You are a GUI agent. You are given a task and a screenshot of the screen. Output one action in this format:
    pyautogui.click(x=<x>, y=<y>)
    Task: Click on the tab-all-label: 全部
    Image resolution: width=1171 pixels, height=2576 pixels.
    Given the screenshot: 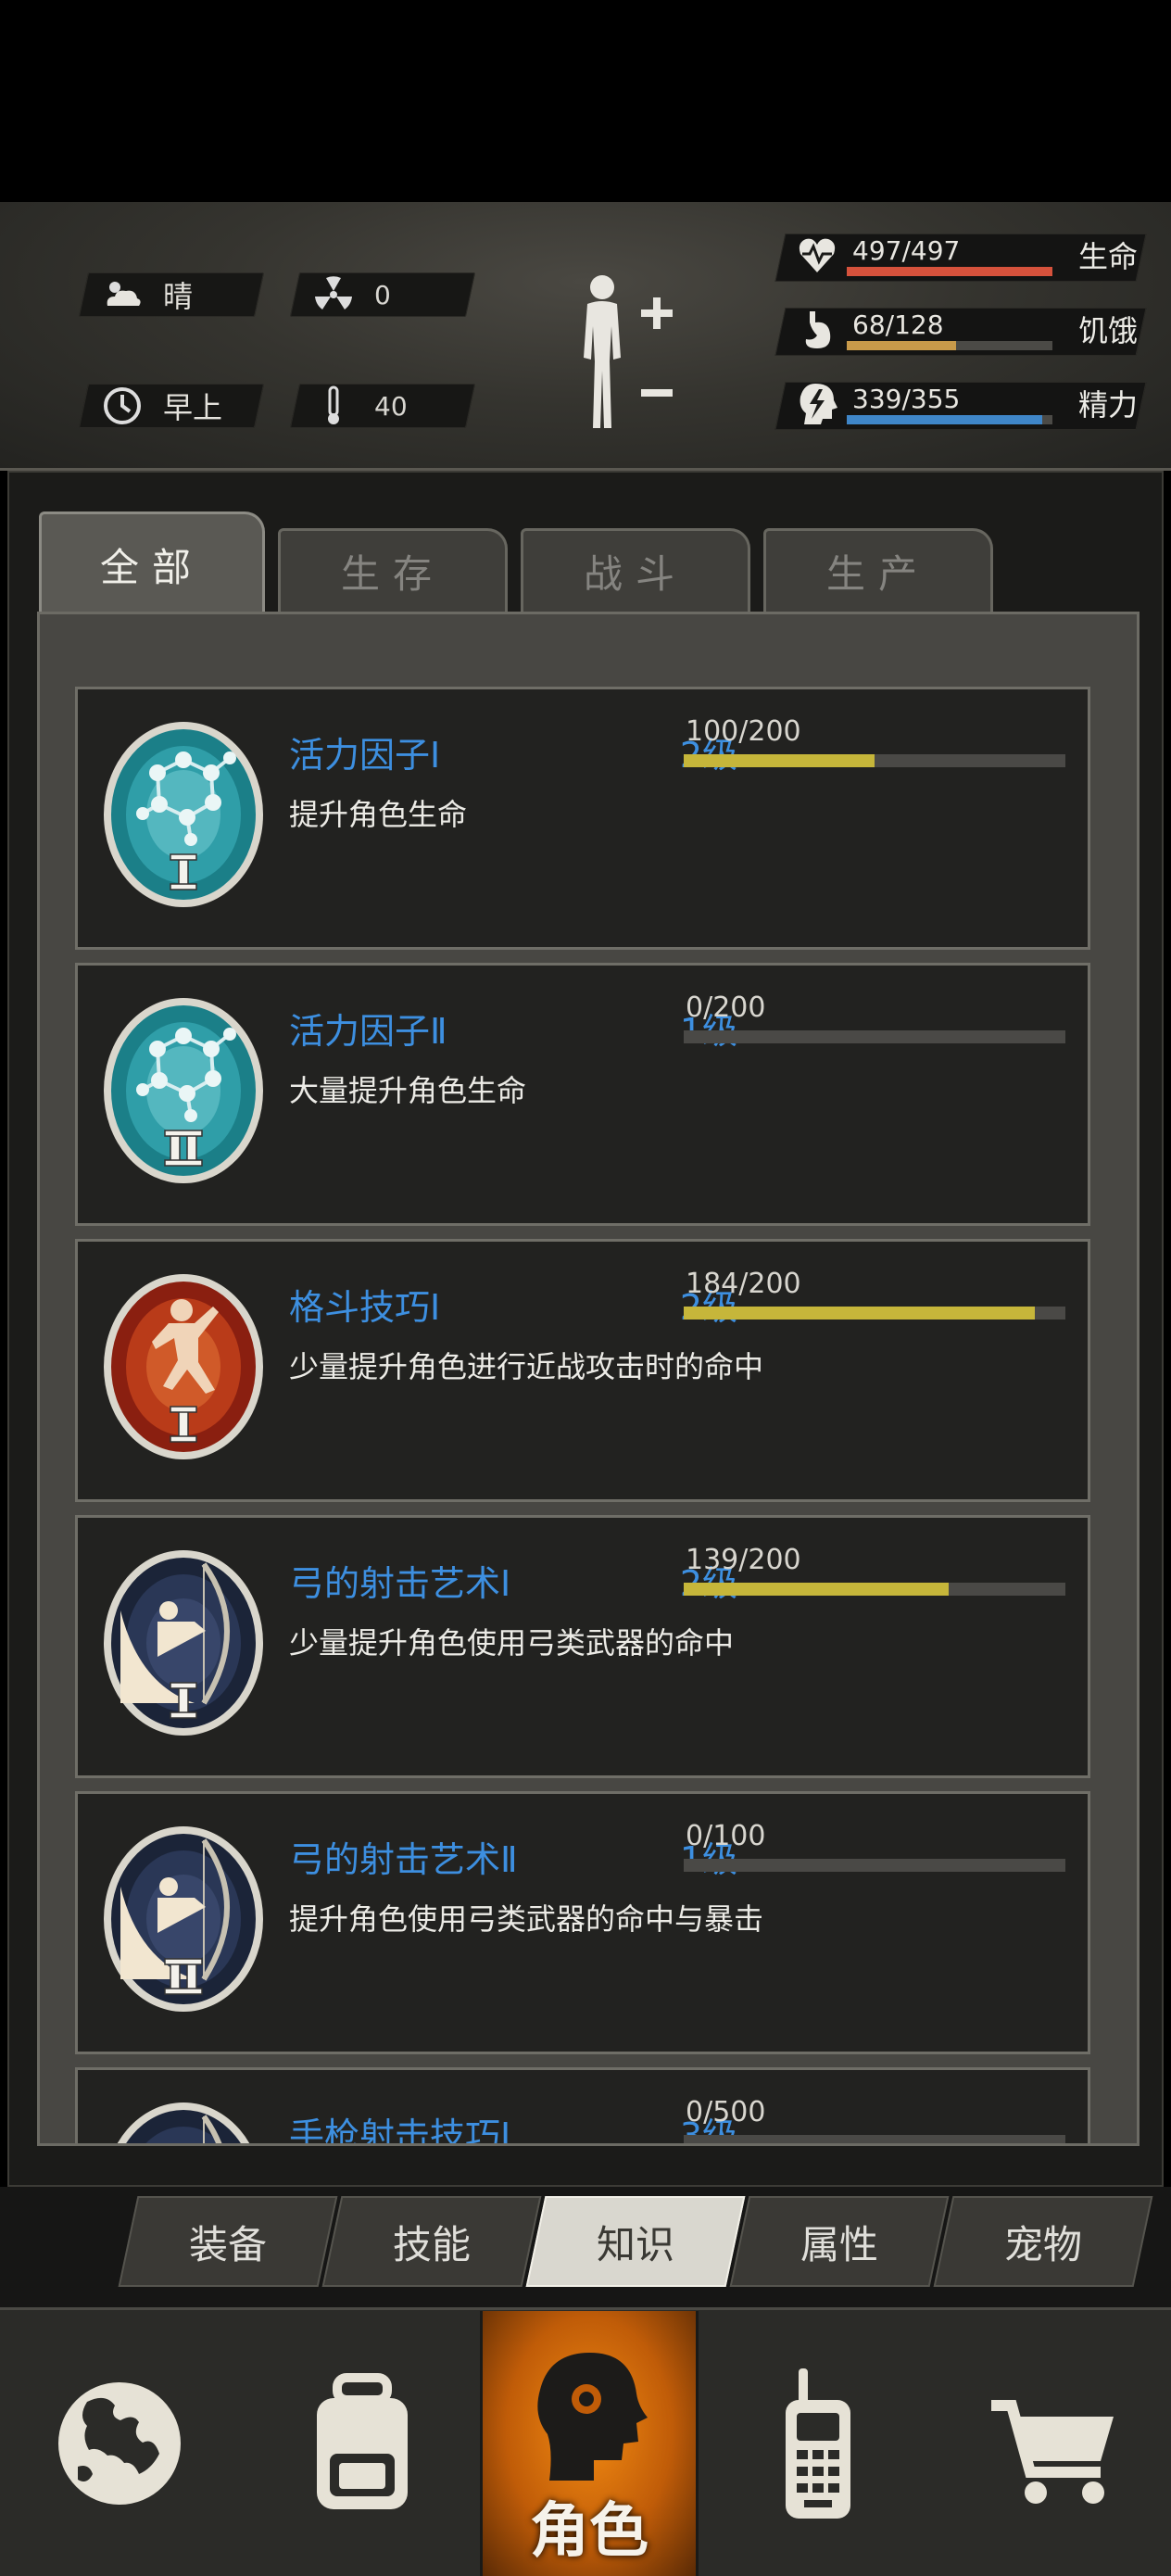 What is the action you would take?
    pyautogui.click(x=151, y=568)
    